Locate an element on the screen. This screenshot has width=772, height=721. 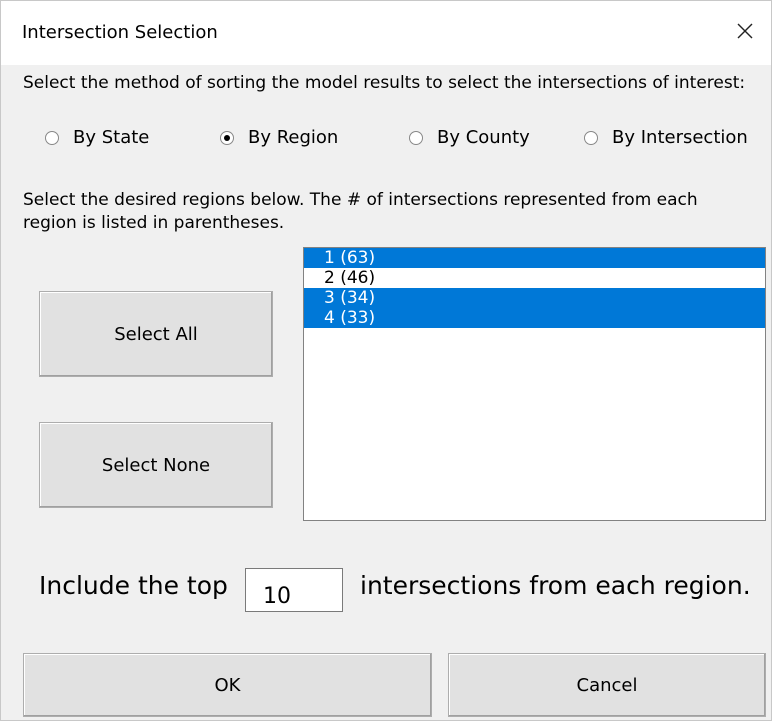
include-top-label: Include the top is located at coordinates (133, 585).